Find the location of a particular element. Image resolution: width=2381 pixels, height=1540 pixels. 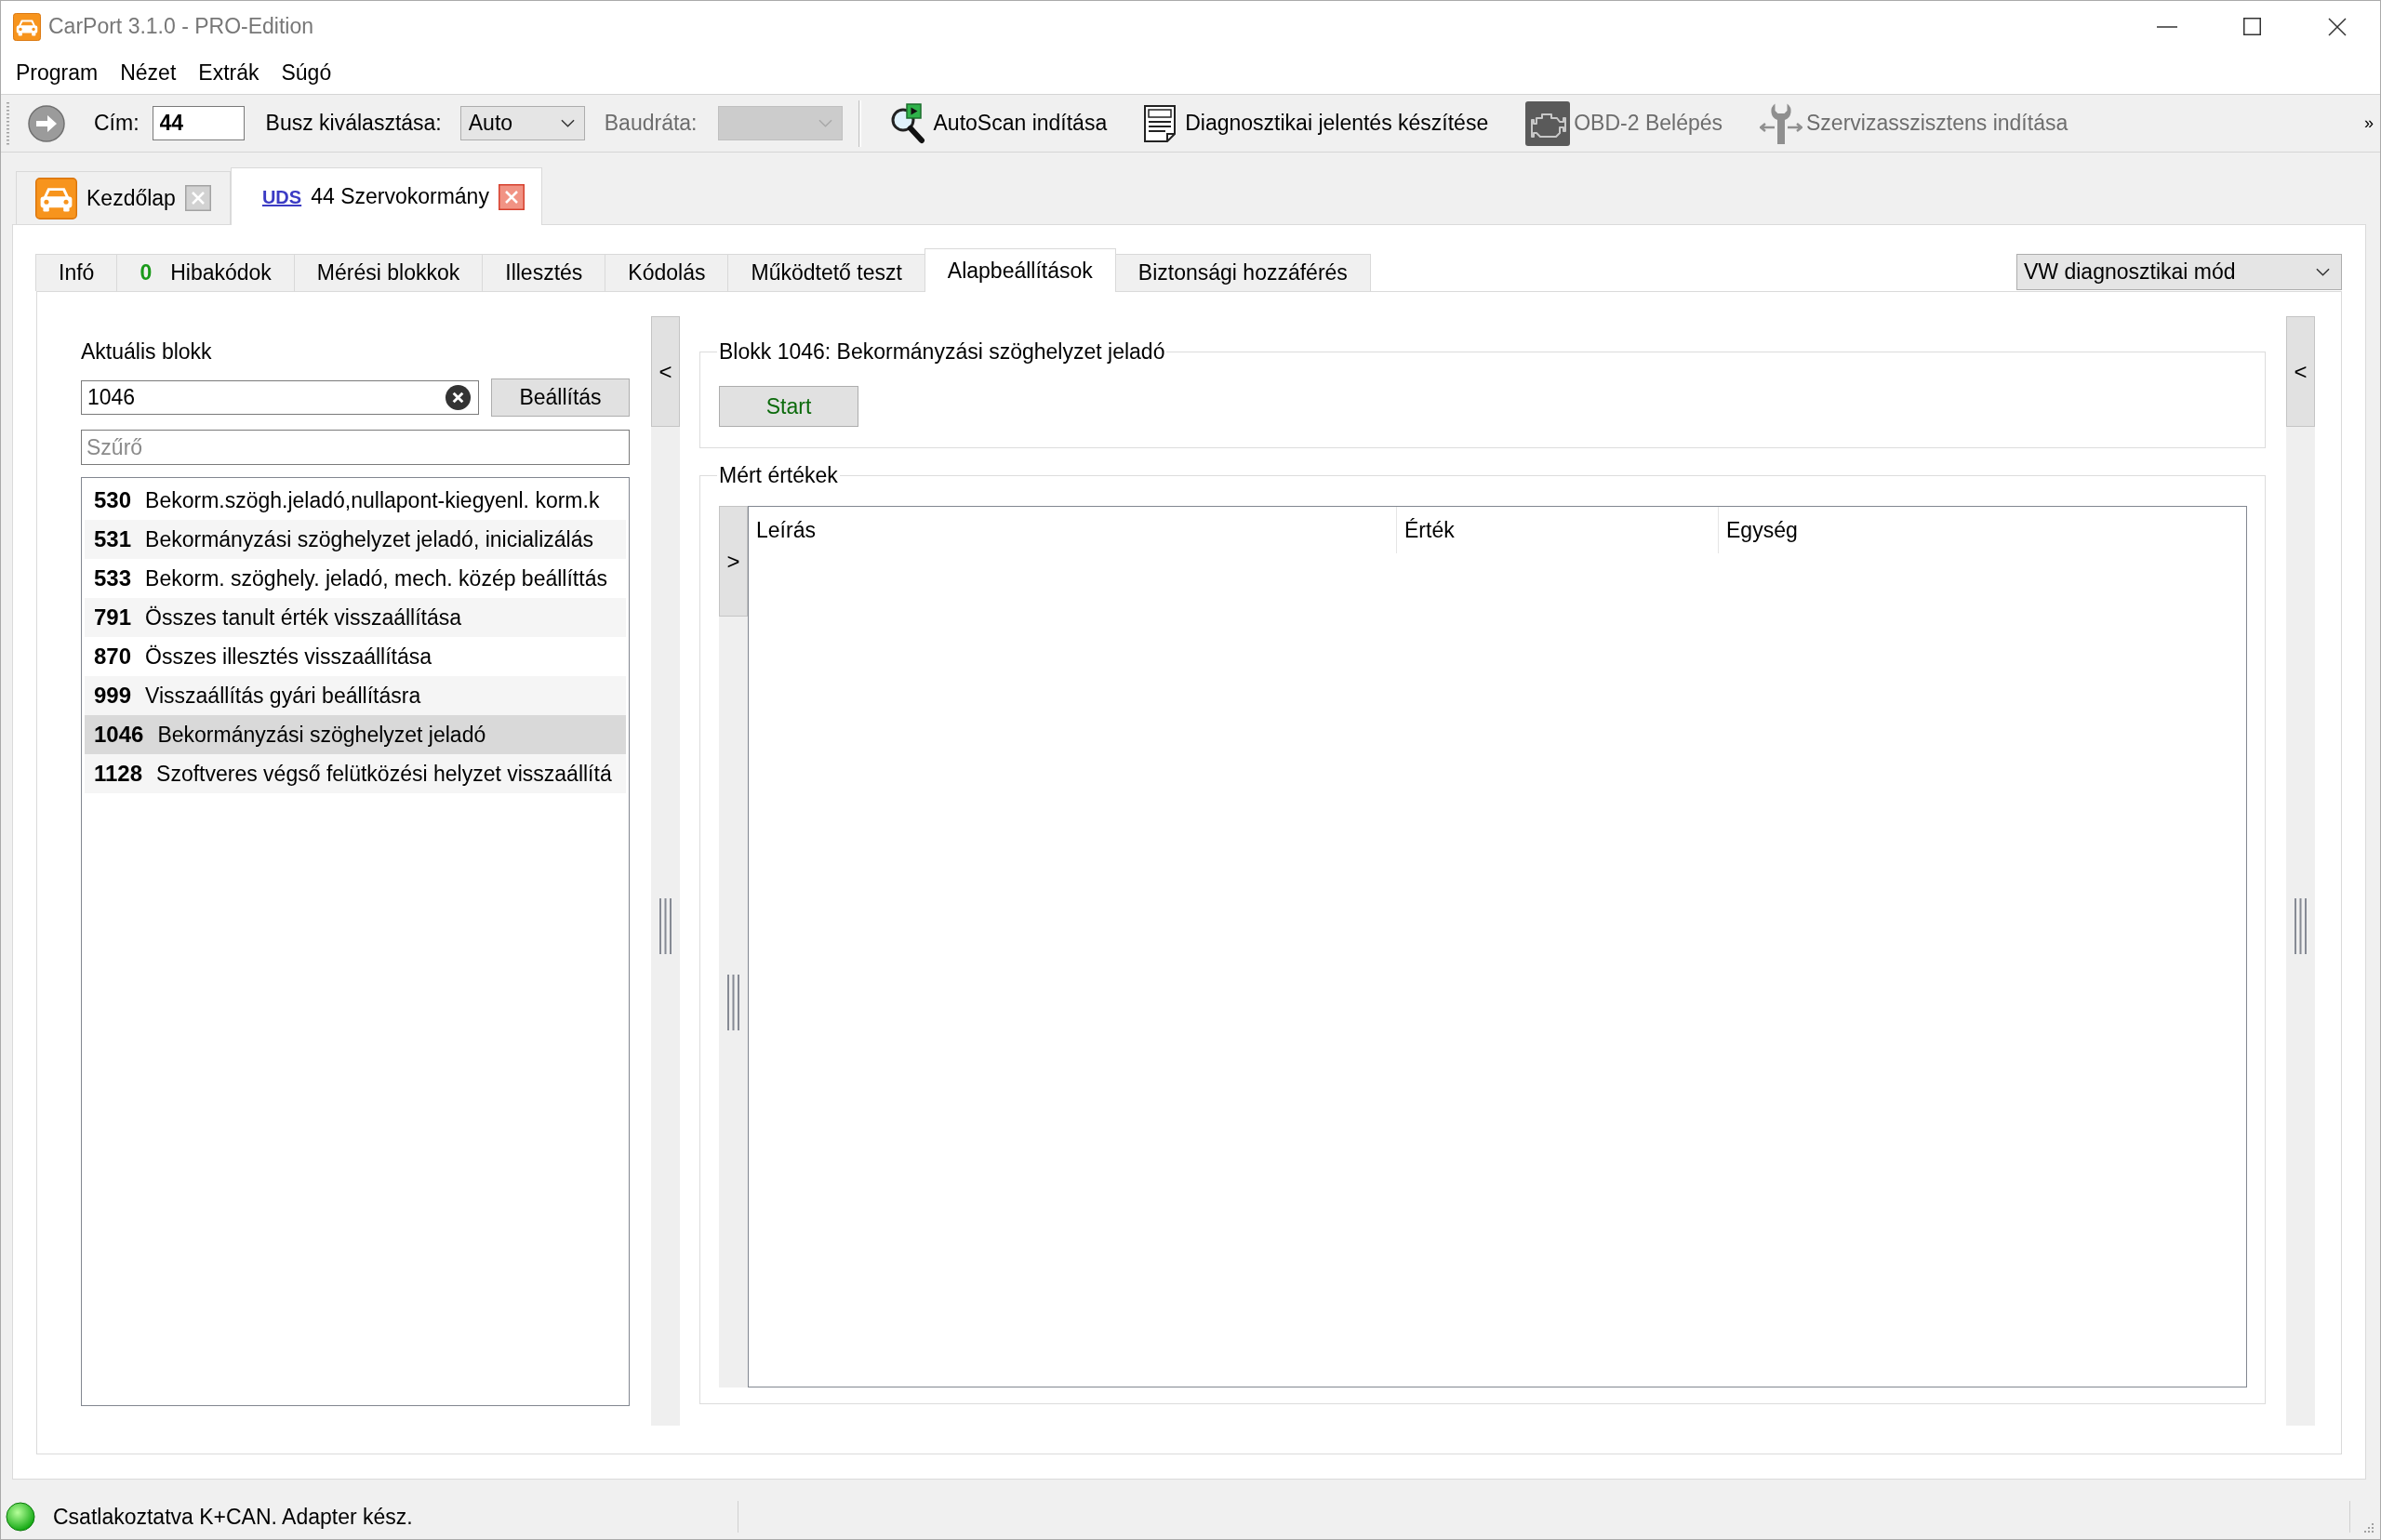

list-item: 791 Összes tanult érték visszaállítása is located at coordinates (355, 617).